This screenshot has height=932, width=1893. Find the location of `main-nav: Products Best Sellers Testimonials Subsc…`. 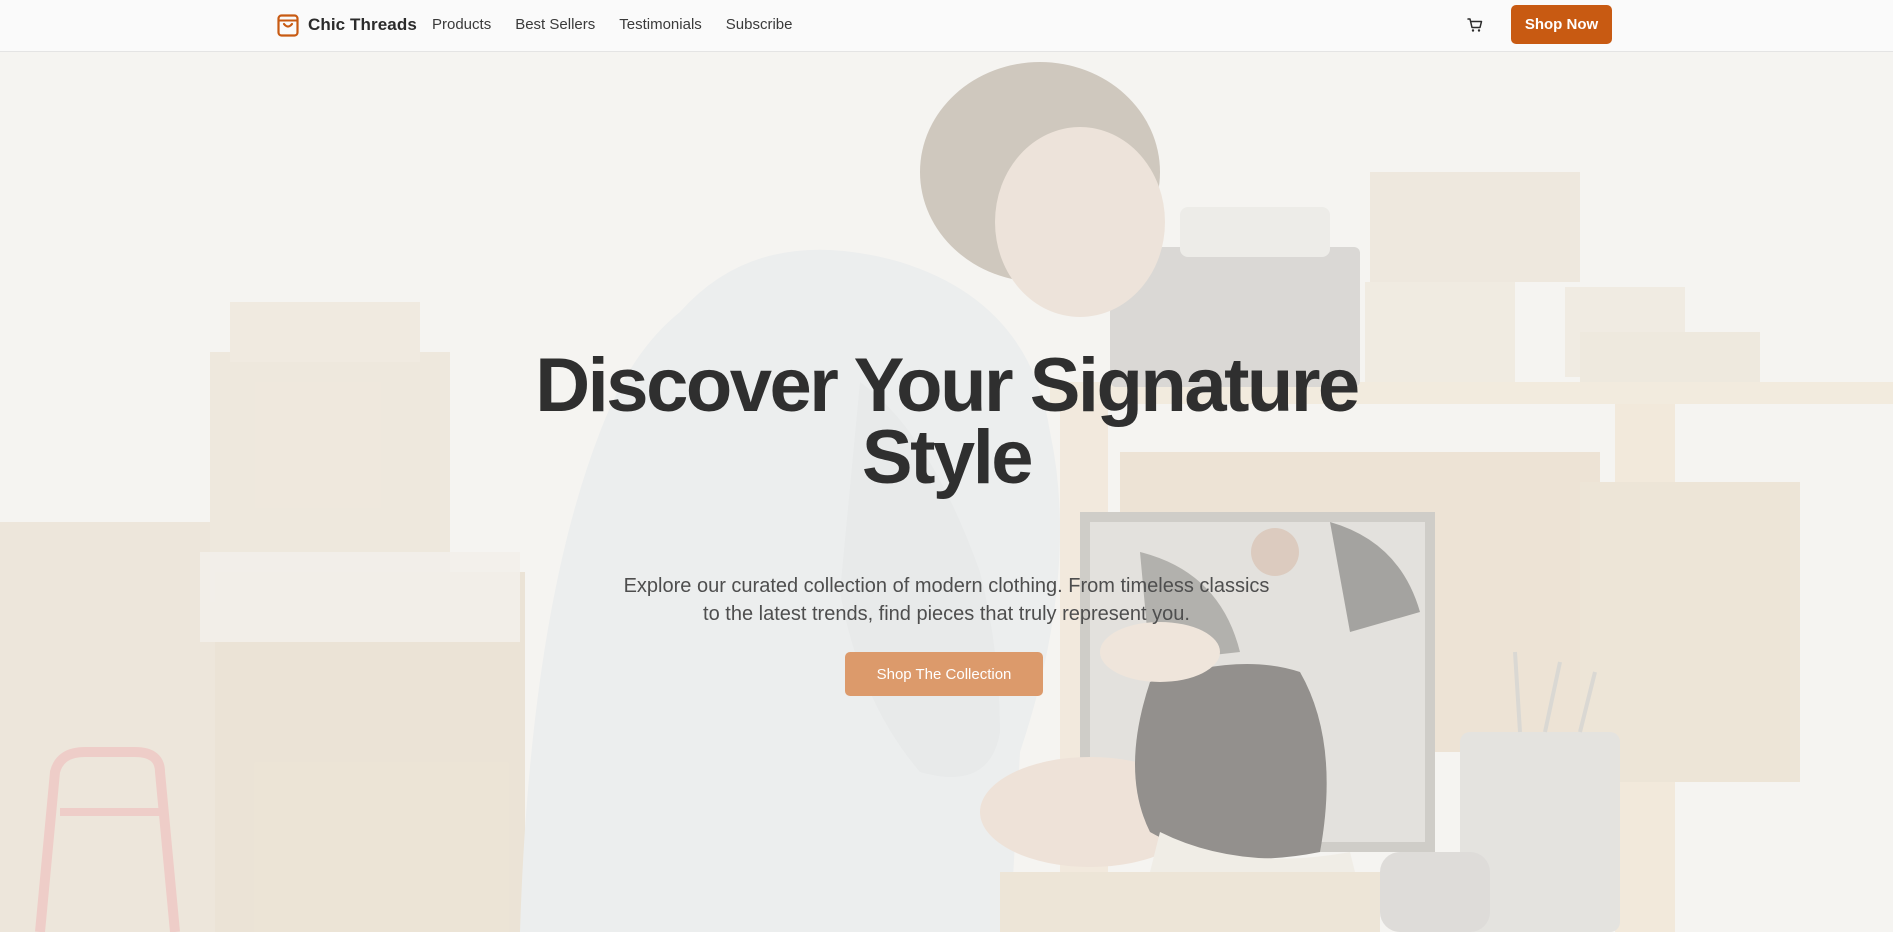

main-nav: Products Best Sellers Testimonials Subsc… is located at coordinates (612, 24).